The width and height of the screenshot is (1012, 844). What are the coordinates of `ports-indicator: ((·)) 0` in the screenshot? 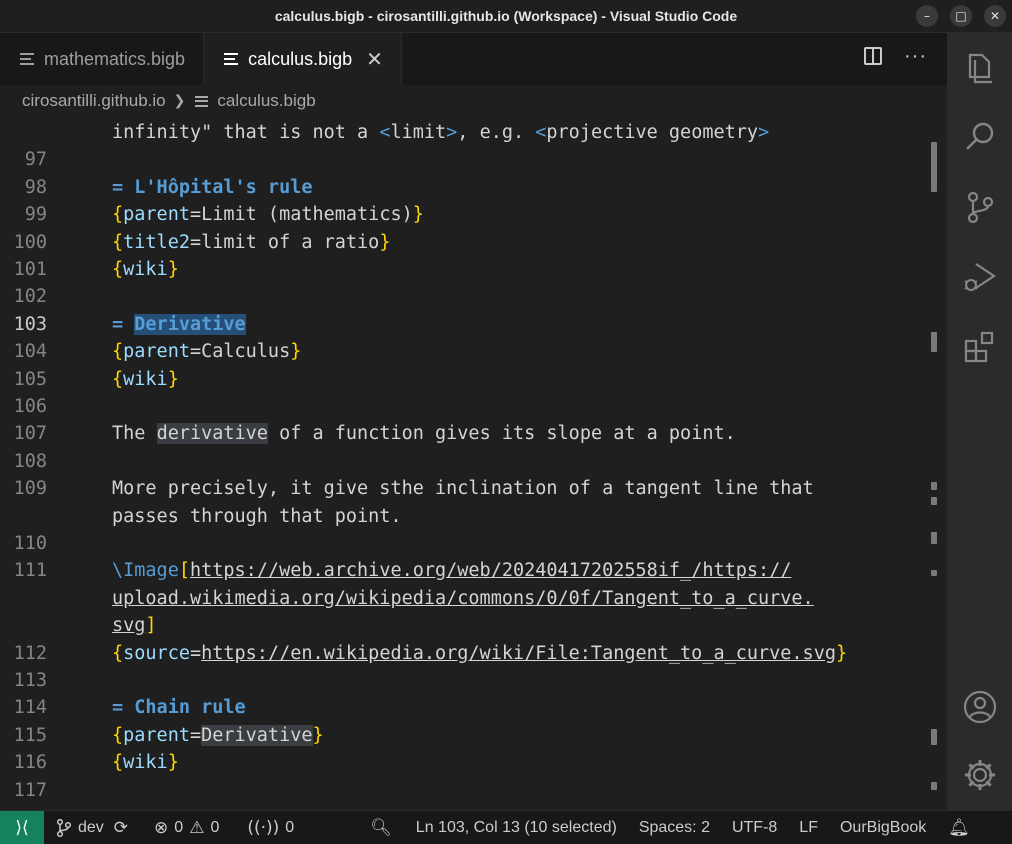 It's located at (270, 827).